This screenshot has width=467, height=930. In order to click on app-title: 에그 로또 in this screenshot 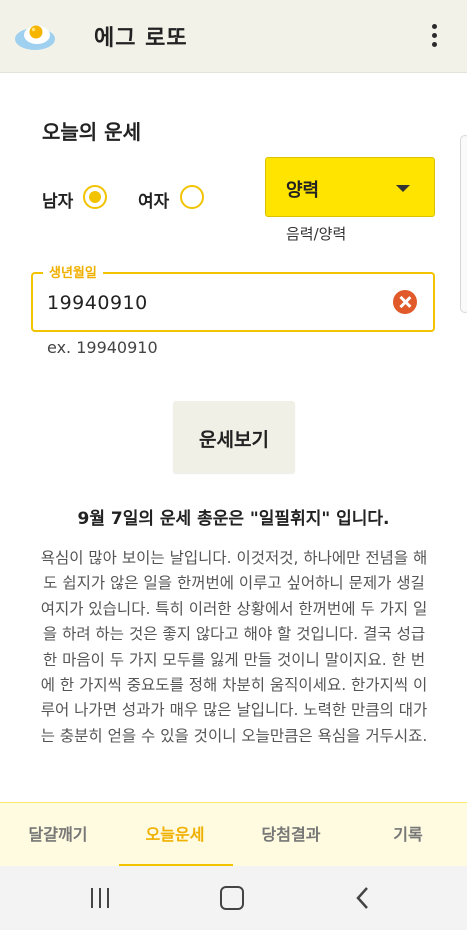, I will do `click(141, 38)`.